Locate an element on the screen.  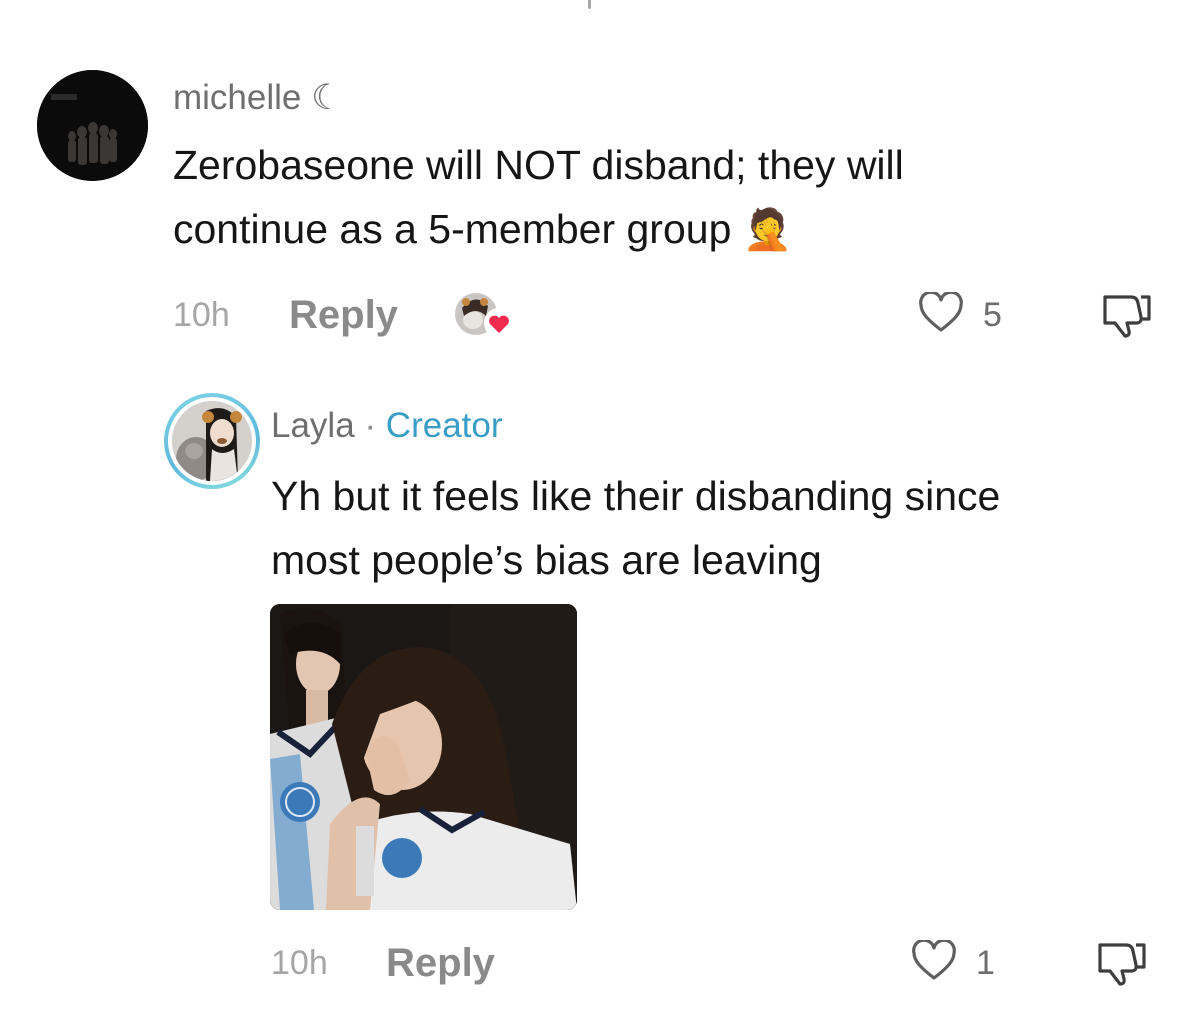
reply-username: Layla is located at coordinates (313, 425).